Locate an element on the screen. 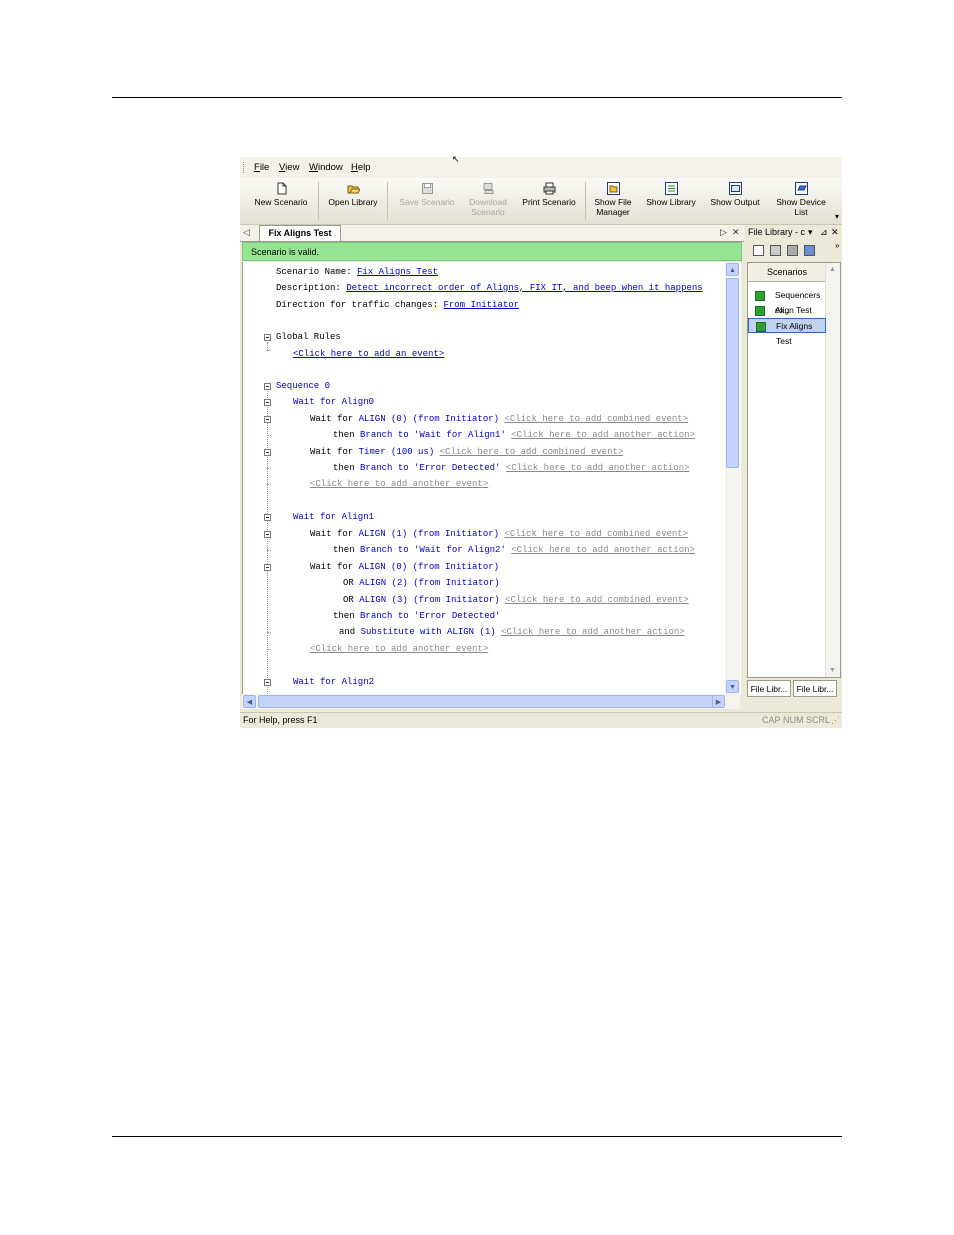 The image size is (954, 1235). close-panel-icon: ✕ is located at coordinates (835, 232).